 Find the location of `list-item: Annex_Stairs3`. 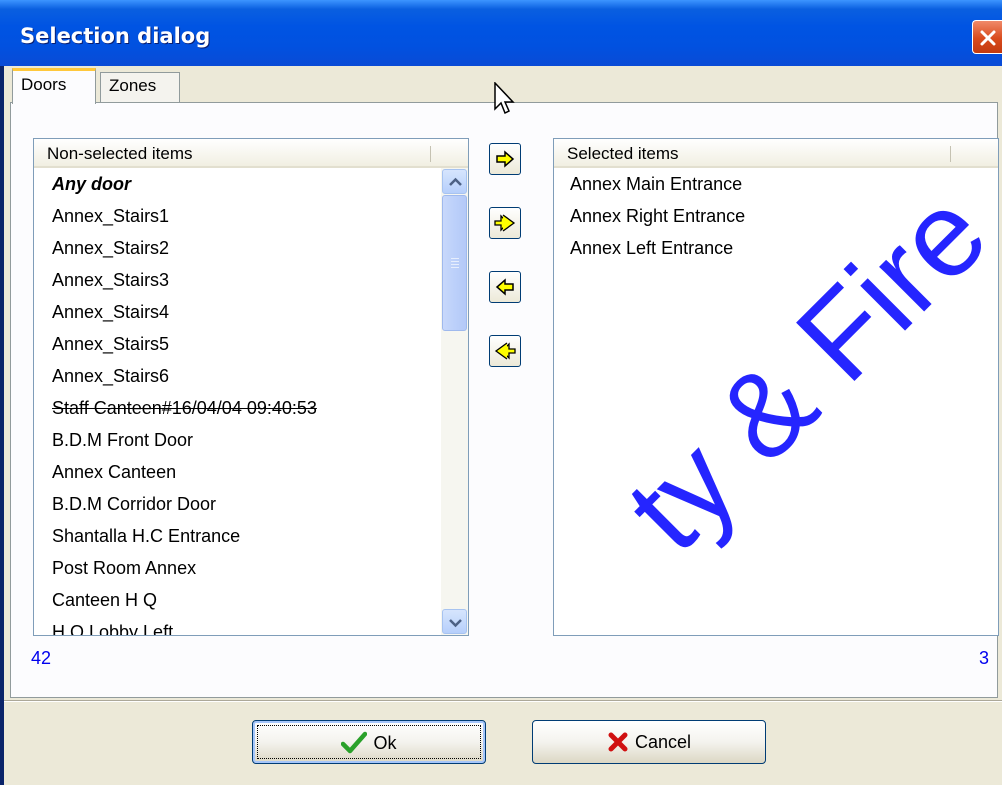

list-item: Annex_Stairs3 is located at coordinates (251, 280).